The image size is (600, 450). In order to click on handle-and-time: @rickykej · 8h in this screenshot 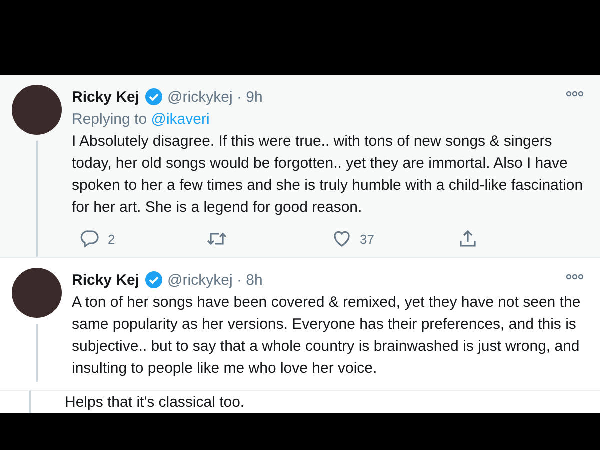, I will do `click(215, 280)`.